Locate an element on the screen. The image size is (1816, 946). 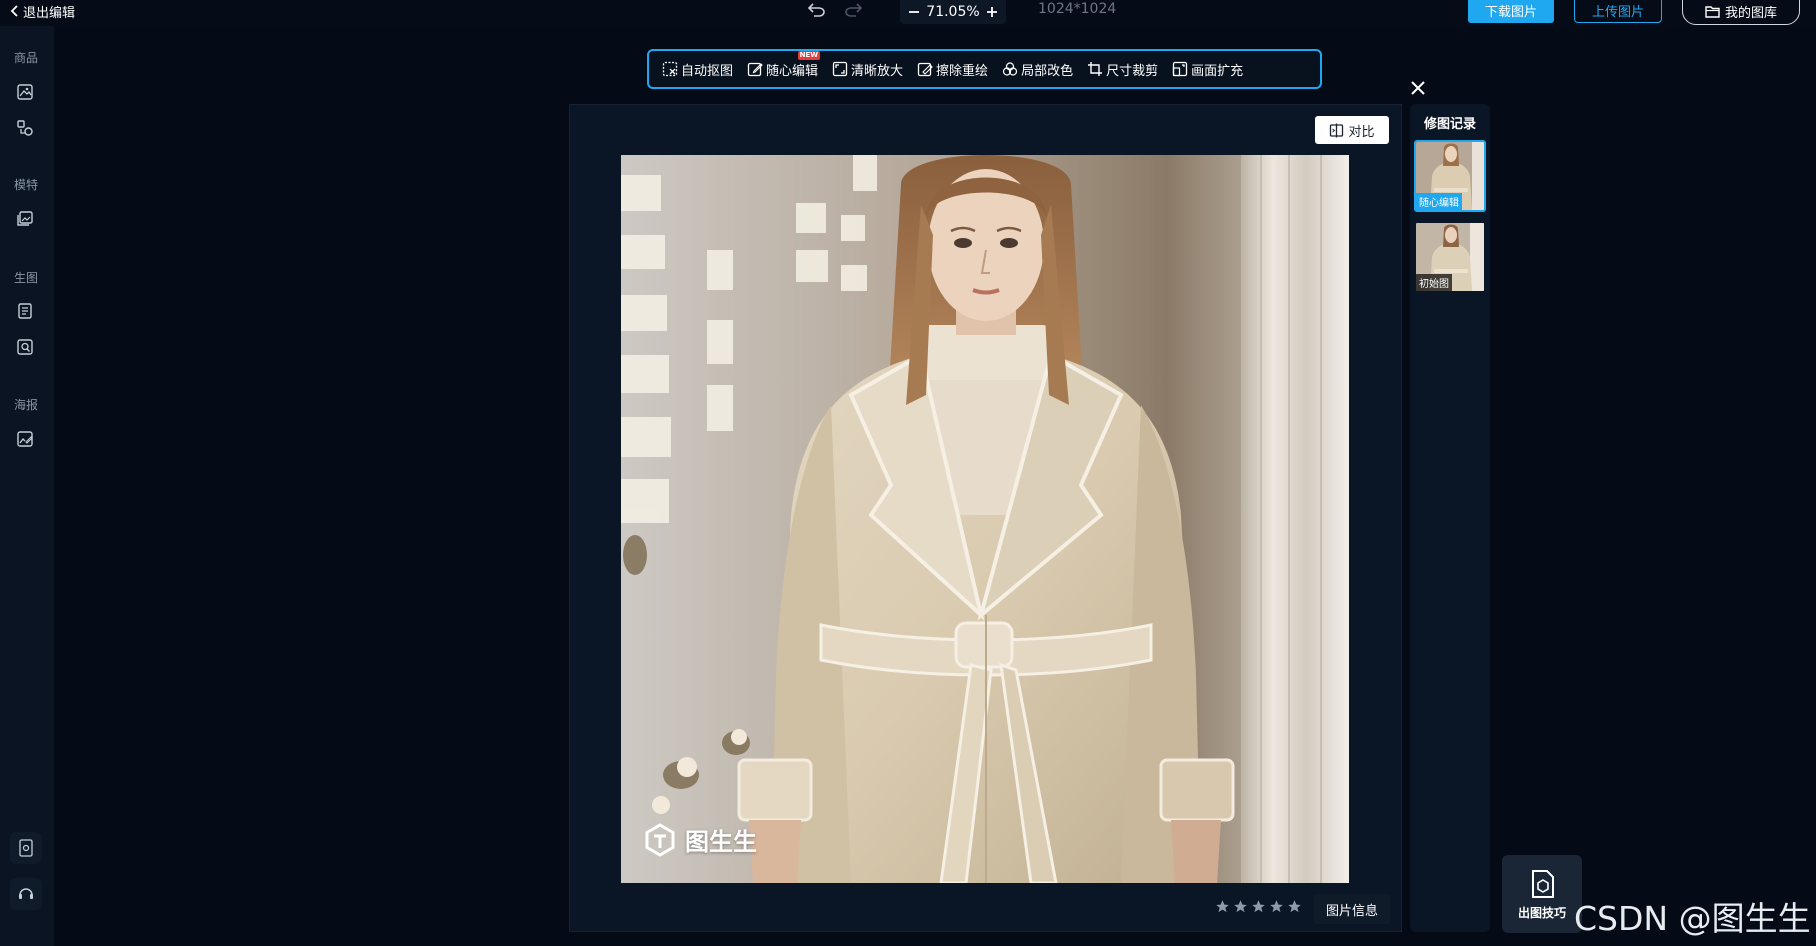
enlarge-icon is located at coordinates (840, 69).